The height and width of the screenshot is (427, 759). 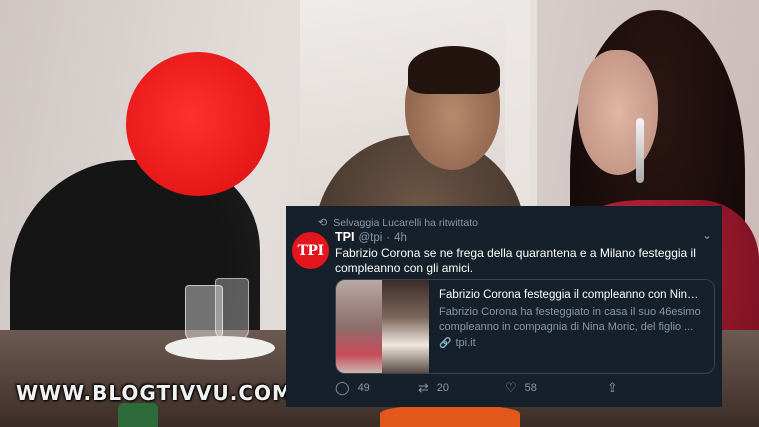 What do you see at coordinates (198, 124) in the screenshot?
I see `censor-circle` at bounding box center [198, 124].